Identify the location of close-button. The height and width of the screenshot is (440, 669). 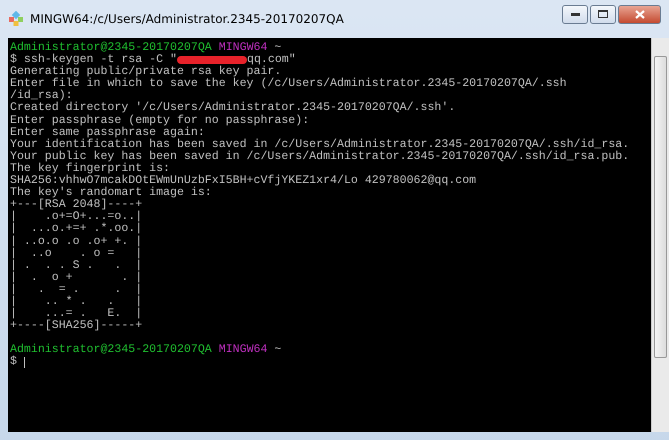
(639, 14).